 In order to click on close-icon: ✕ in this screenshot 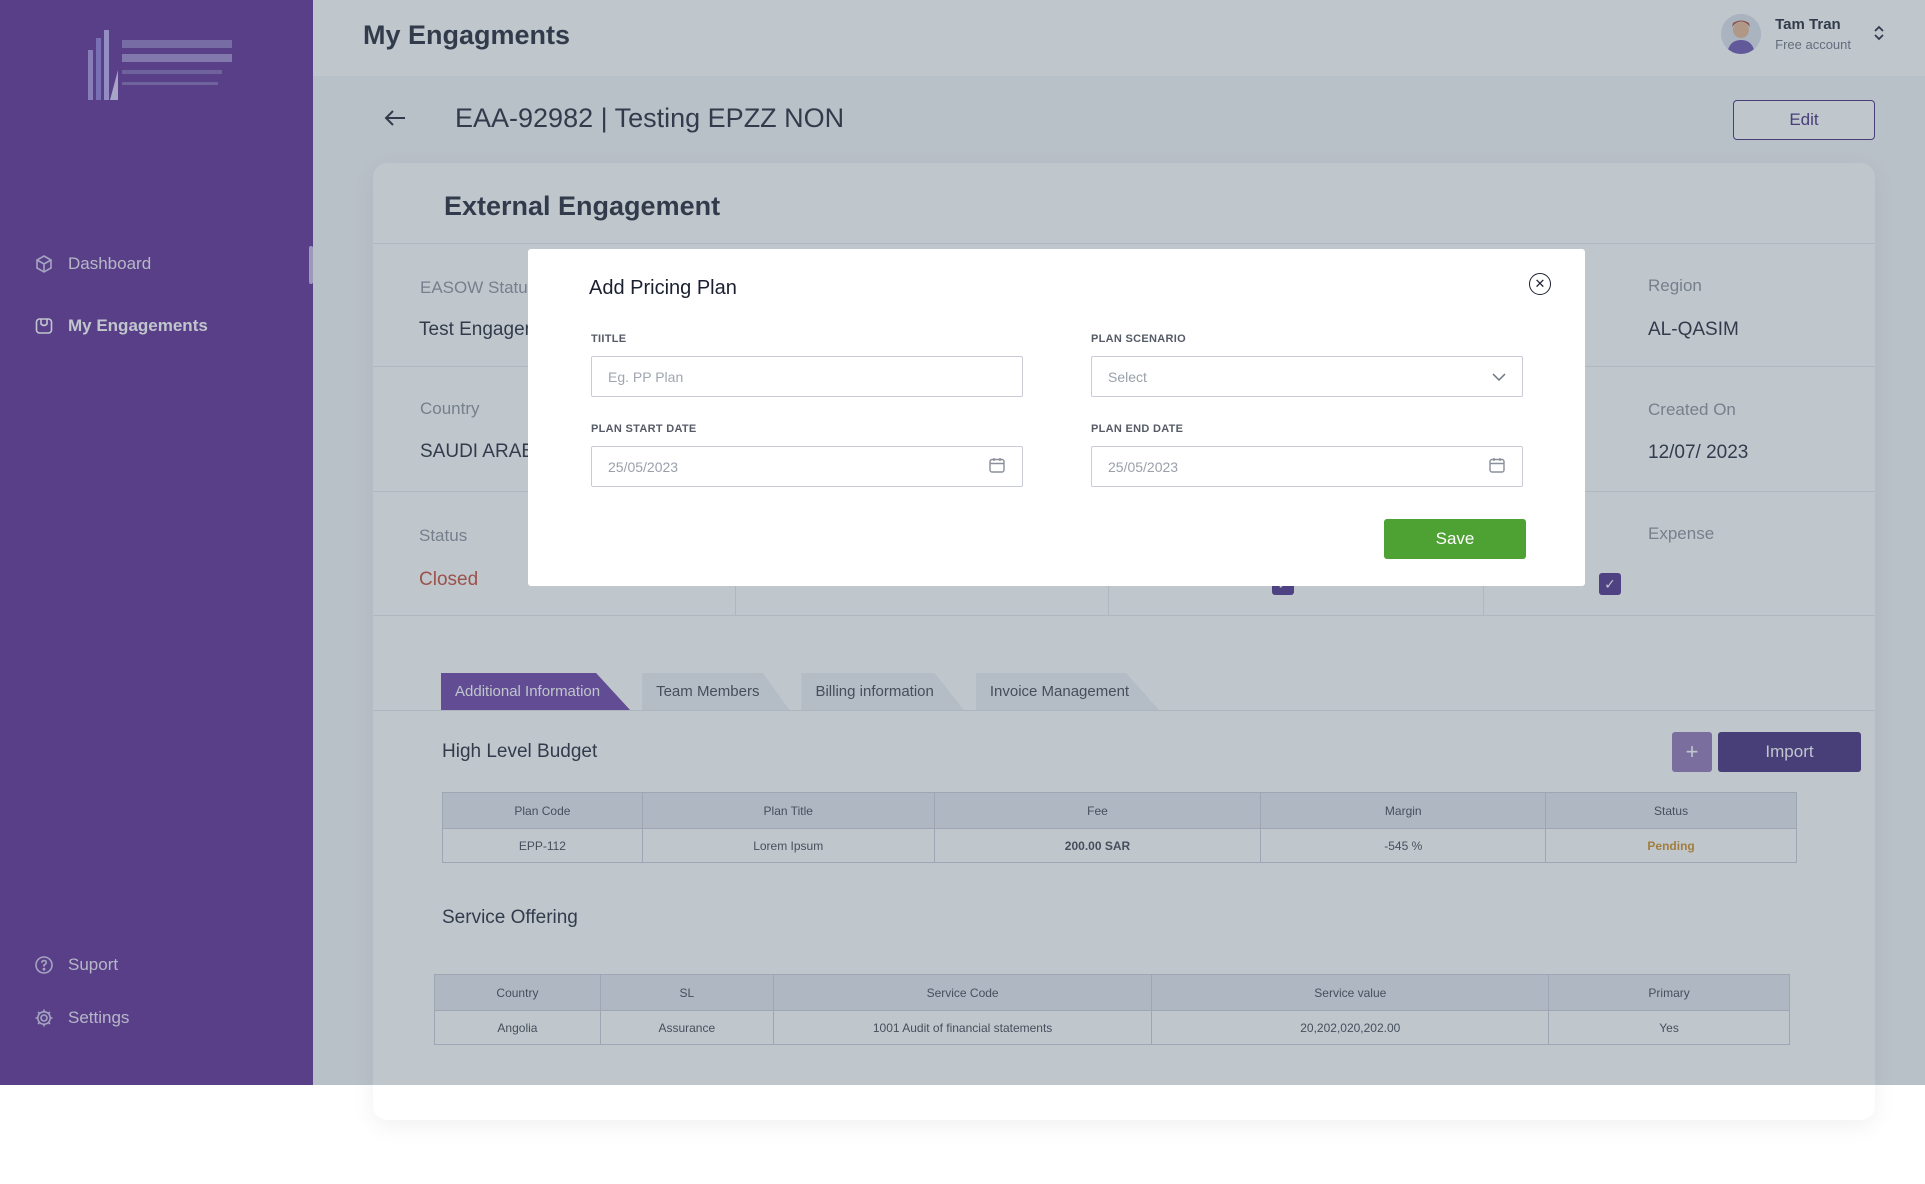, I will do `click(1540, 284)`.